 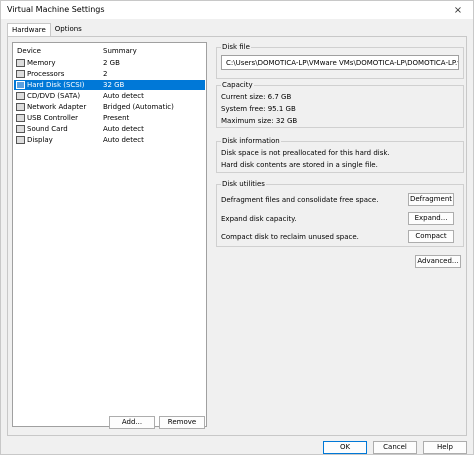 I want to click on current-size: Current size: 6.7 GB, so click(x=256, y=97).